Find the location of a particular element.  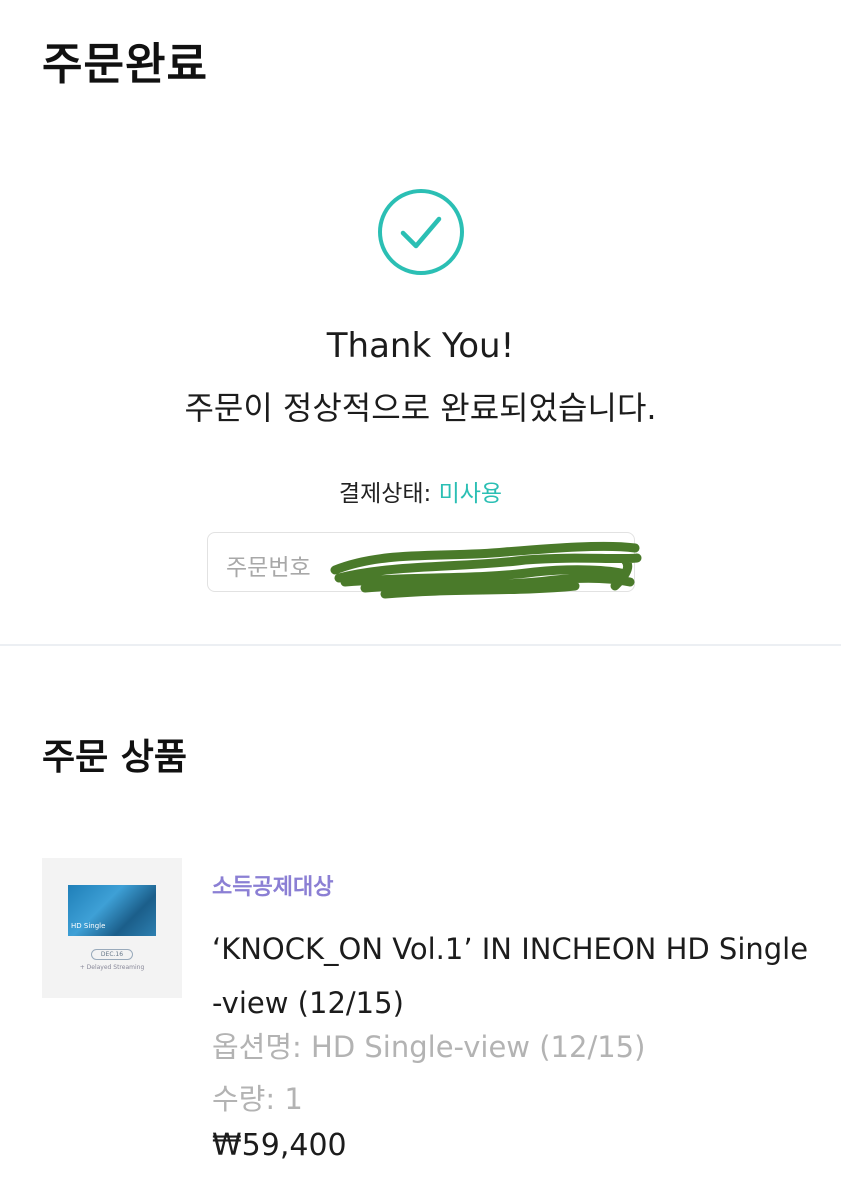

tax-deduction-tag: 소득공제대상 is located at coordinates (273, 887).